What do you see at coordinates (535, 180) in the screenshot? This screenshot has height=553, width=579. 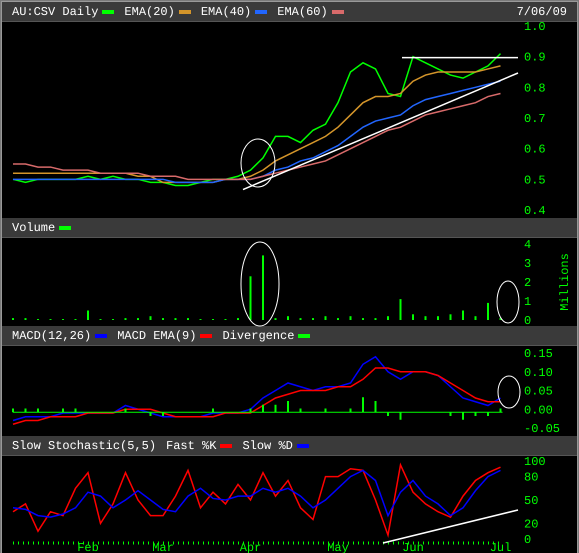 I see `y-tick-label: 0.5` at bounding box center [535, 180].